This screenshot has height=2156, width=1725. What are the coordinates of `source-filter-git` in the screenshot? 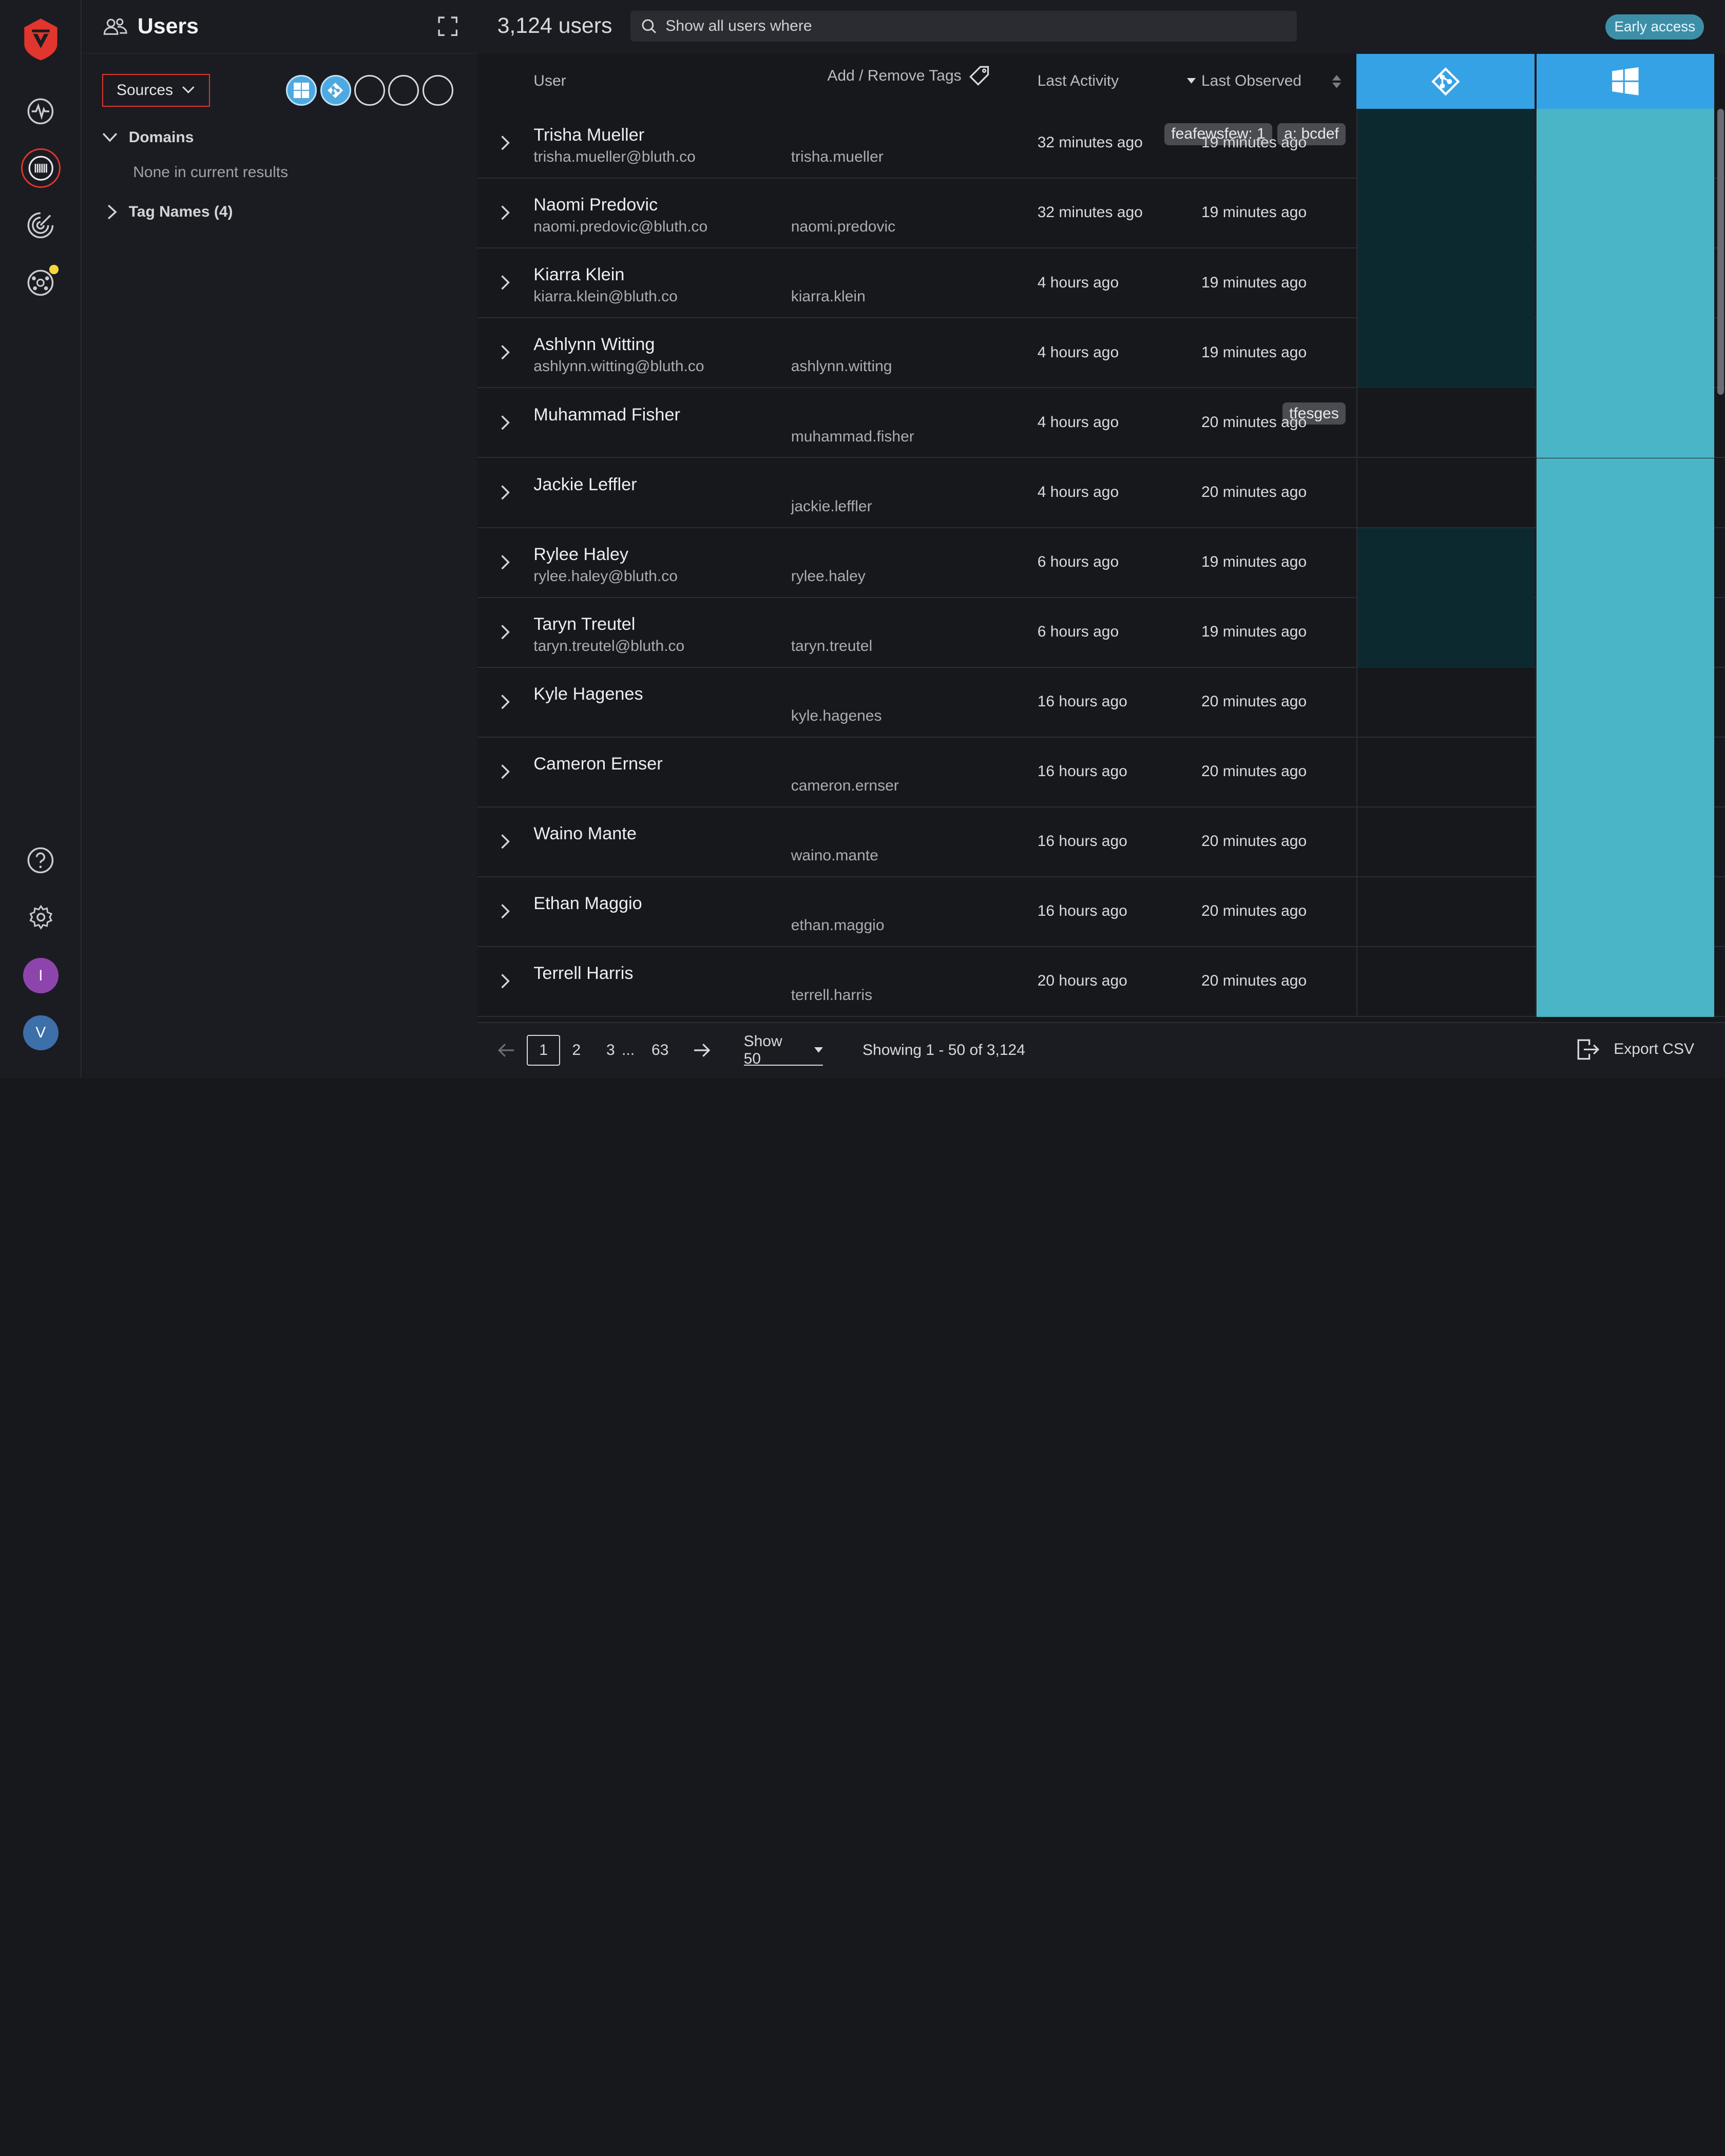 It's located at (335, 90).